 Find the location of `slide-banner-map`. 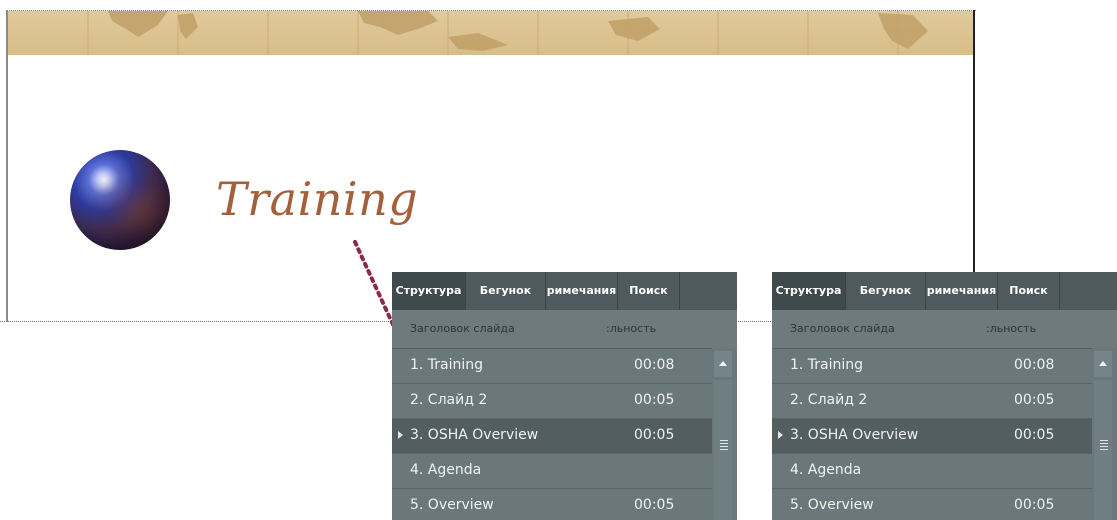

slide-banner-map is located at coordinates (490, 33).